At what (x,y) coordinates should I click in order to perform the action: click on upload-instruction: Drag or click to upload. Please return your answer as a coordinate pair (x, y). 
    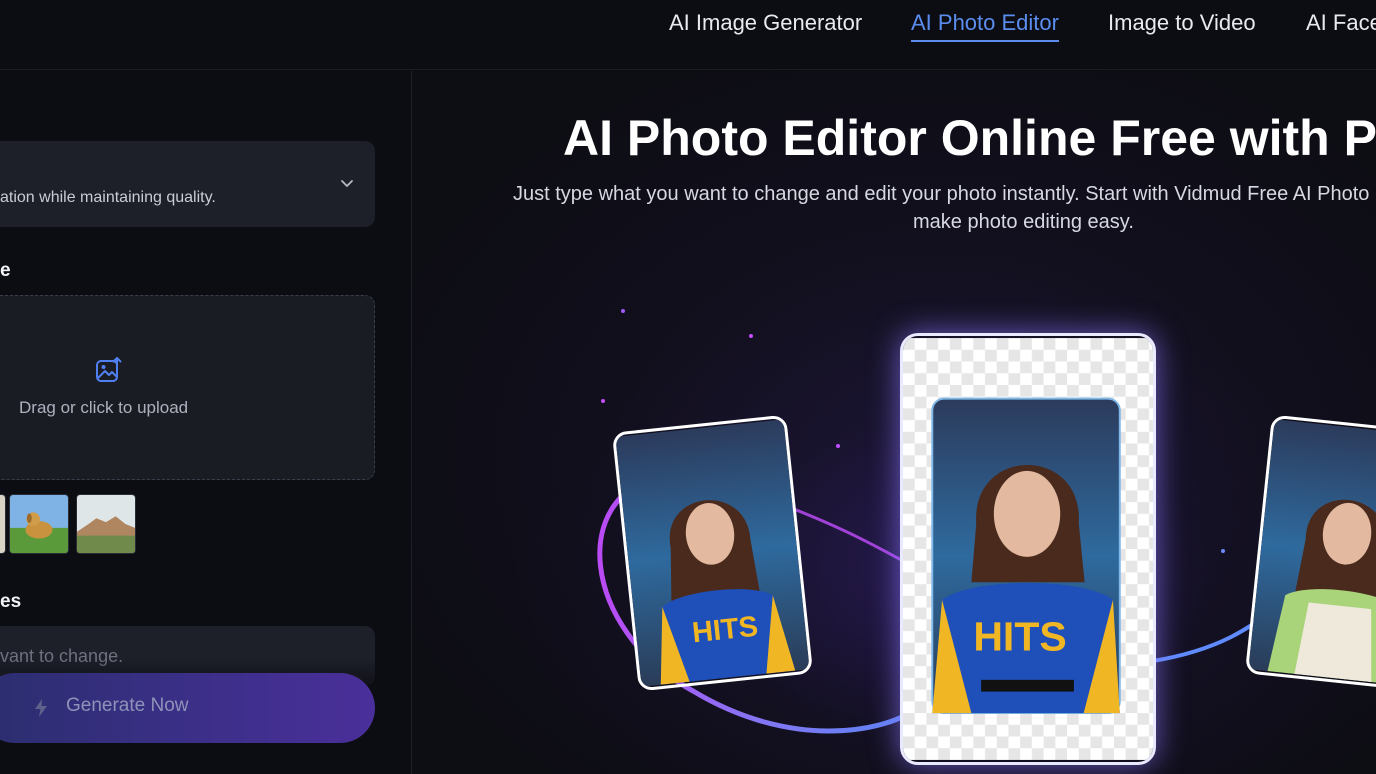
    Looking at the image, I should click on (104, 407).